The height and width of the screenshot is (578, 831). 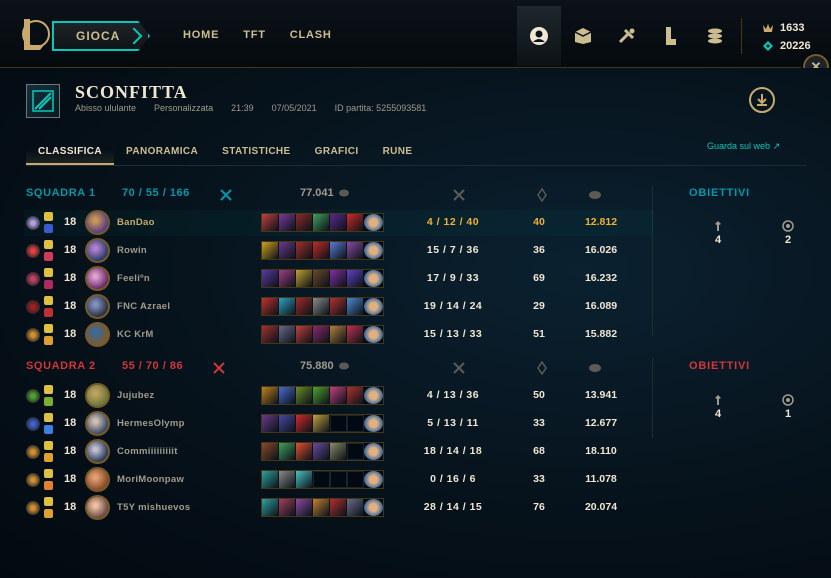 I want to click on player-row: 18 KC KrM 15 / 13 / 33 51 15.882, so click(x=334, y=335).